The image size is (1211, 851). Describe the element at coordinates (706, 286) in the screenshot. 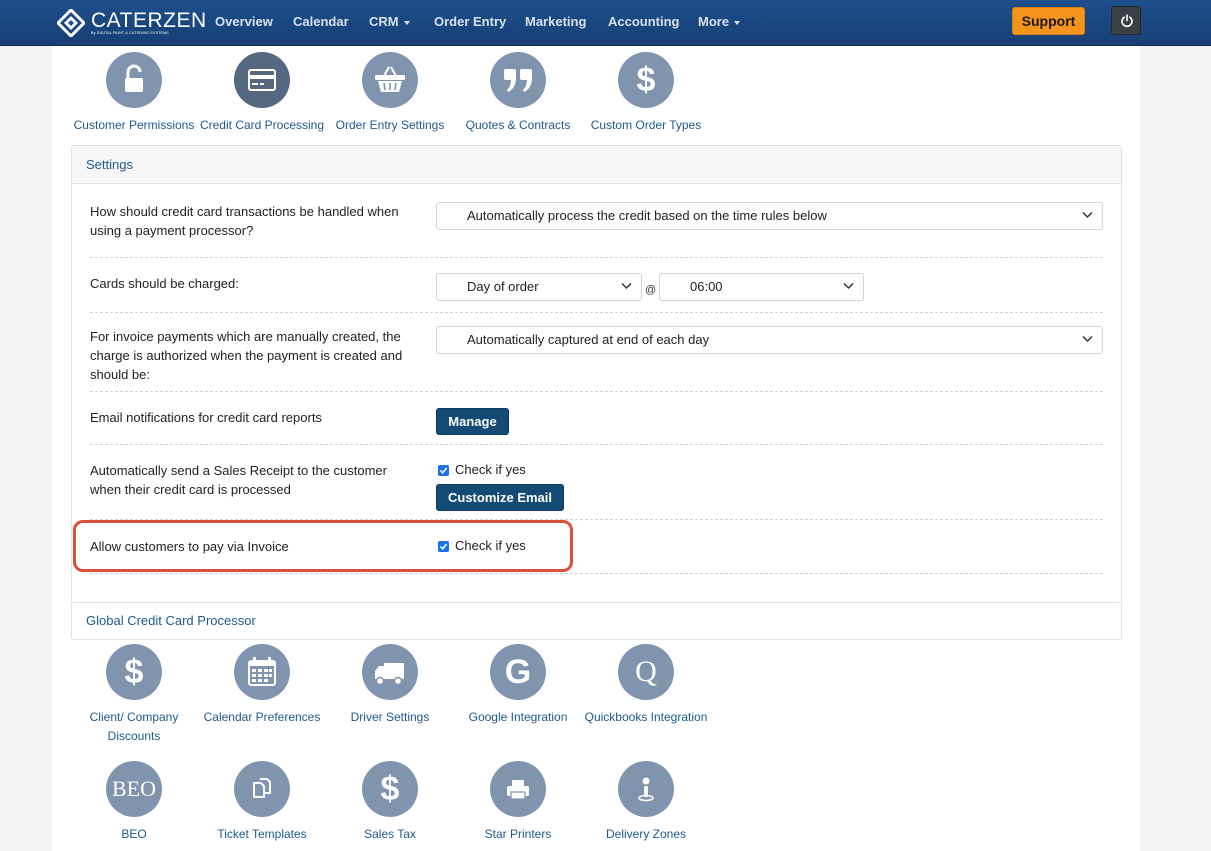

I see `select-value: 06:00` at that location.